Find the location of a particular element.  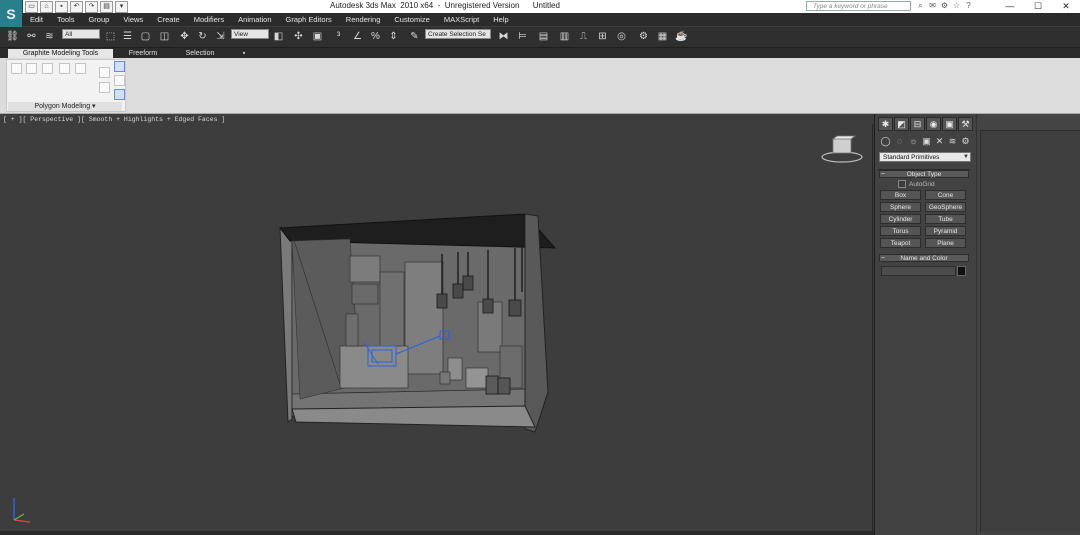

curve-editor-icon: ⎍ is located at coordinates (583, 36).